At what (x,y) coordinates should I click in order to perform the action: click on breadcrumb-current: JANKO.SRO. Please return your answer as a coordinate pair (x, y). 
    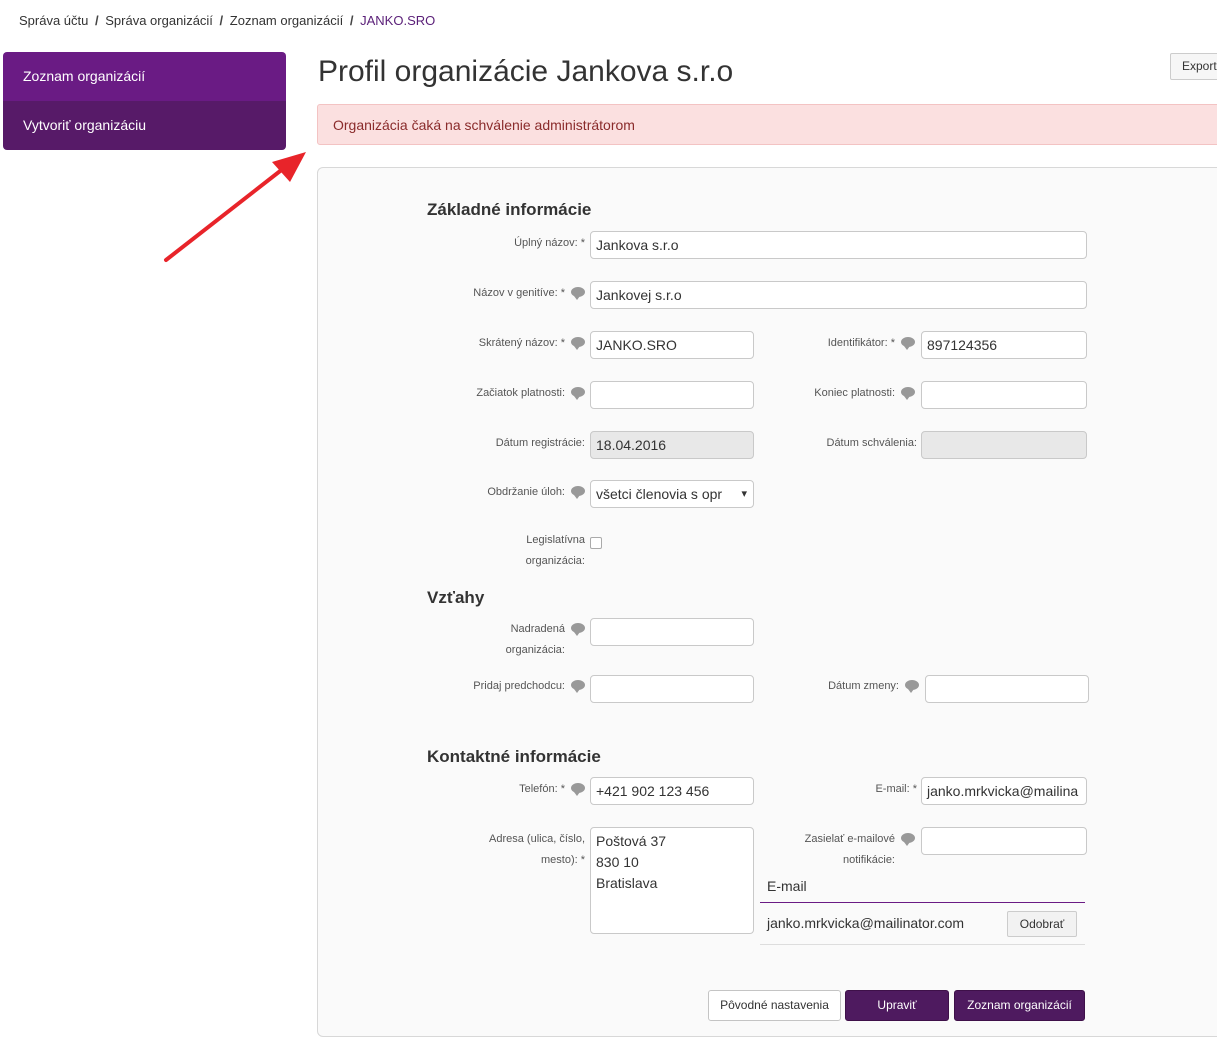
    Looking at the image, I should click on (398, 20).